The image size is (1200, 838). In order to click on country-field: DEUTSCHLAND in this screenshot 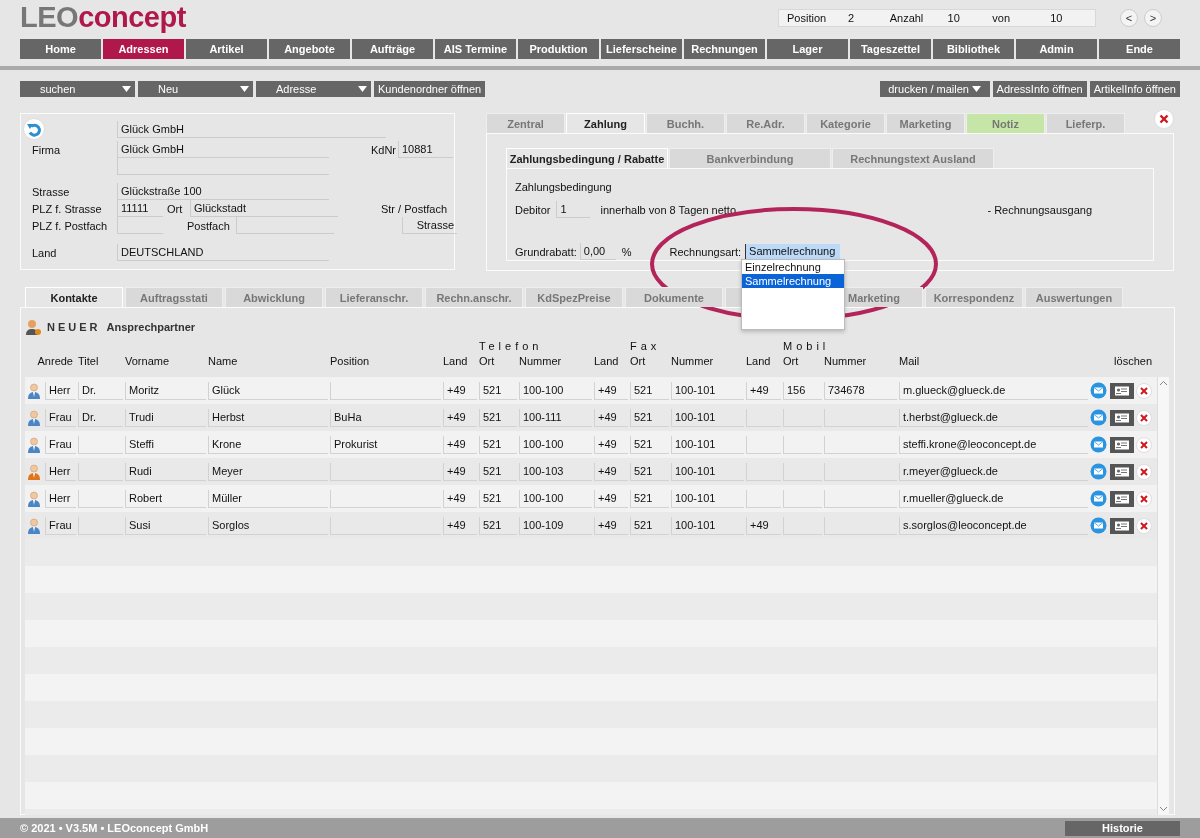, I will do `click(223, 252)`.